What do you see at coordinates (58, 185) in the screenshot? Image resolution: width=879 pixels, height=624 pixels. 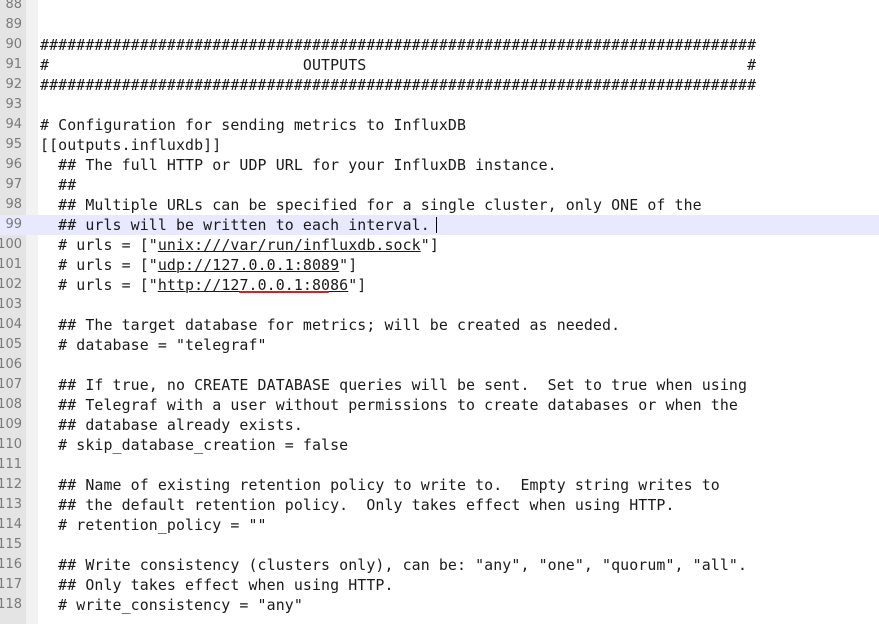 I see `code-text: ##` at bounding box center [58, 185].